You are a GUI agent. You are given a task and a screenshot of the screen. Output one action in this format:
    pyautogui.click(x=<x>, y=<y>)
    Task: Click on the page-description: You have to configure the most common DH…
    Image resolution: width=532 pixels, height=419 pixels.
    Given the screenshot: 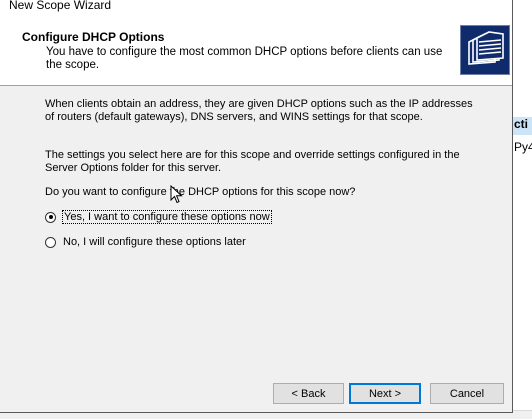 What is the action you would take?
    pyautogui.click(x=244, y=58)
    